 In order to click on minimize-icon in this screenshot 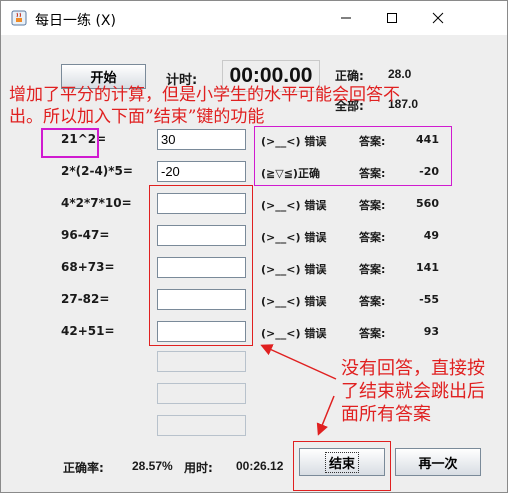, I will do `click(346, 18)`.